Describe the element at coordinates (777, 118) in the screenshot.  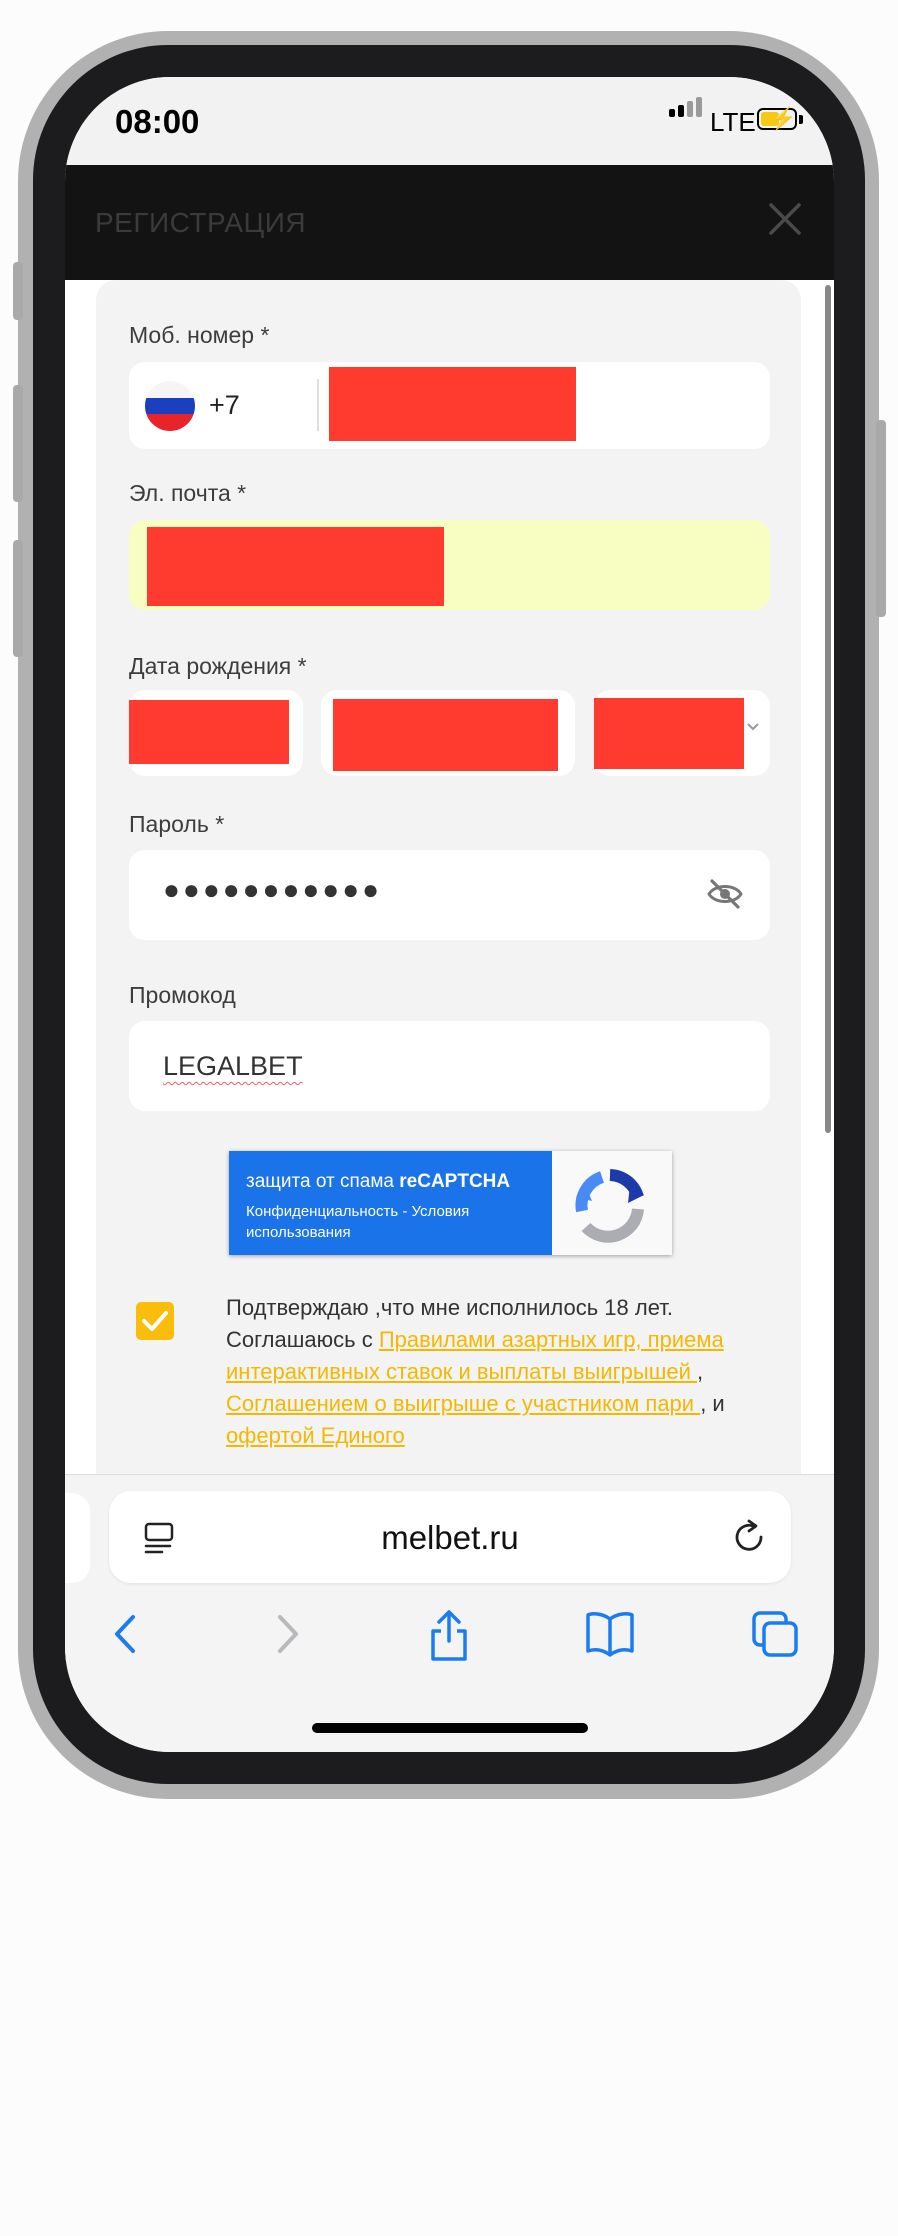
I see `battery-icon: ⚡` at that location.